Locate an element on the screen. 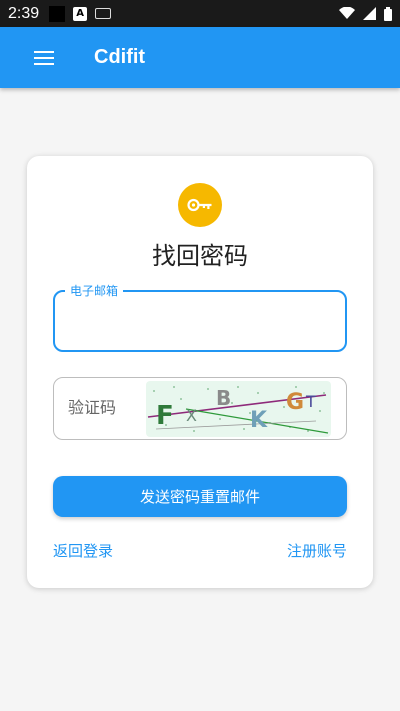 Image resolution: width=400 pixels, height=711 pixels. status-time: 2:39 is located at coordinates (24, 13).